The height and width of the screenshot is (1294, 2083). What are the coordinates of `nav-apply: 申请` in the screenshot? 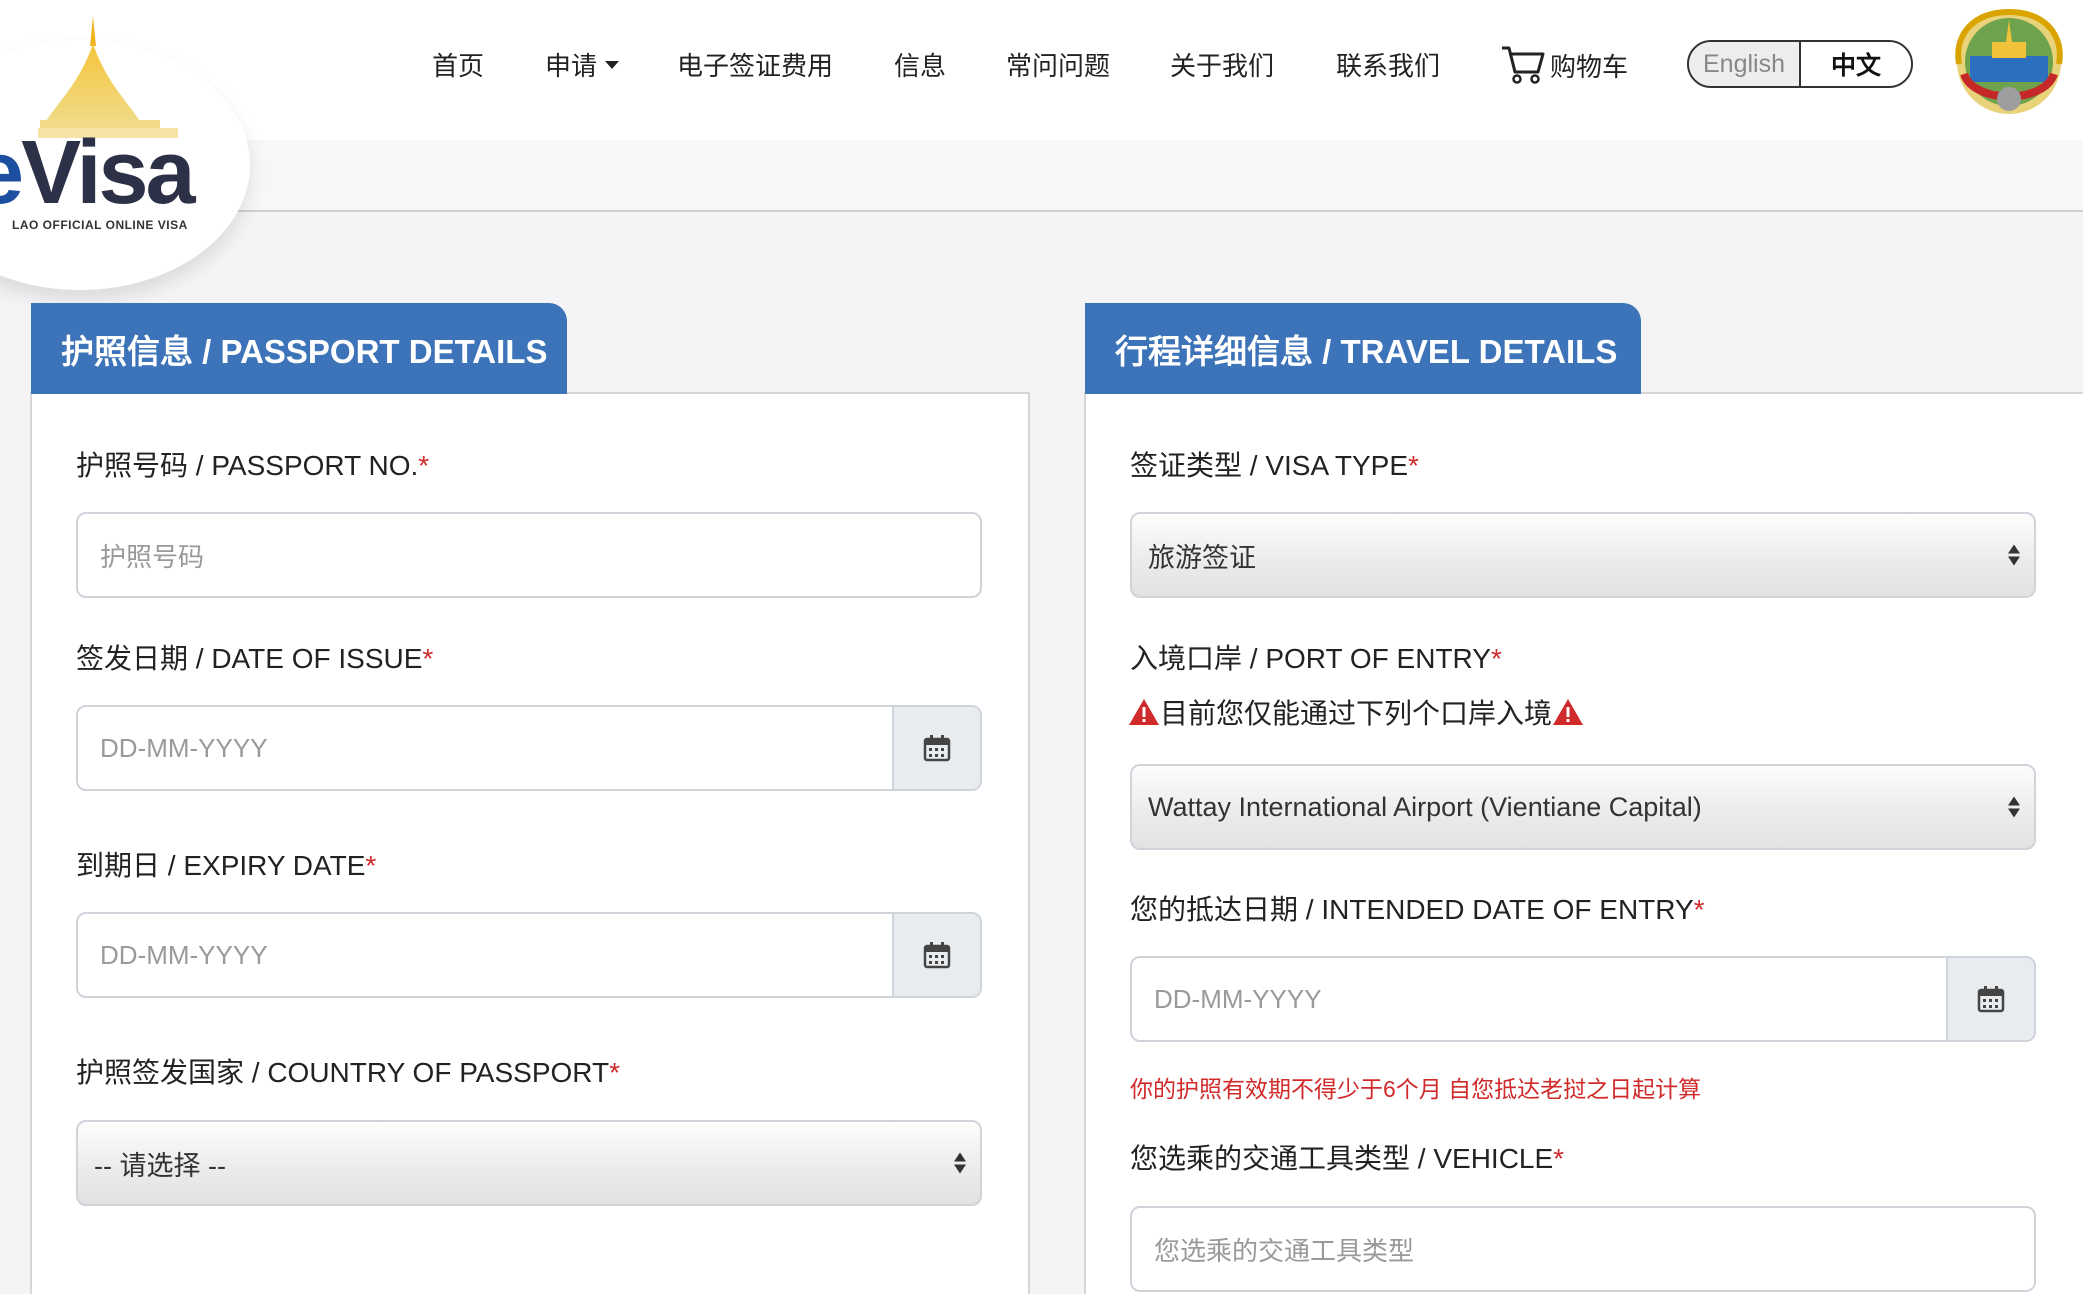 It's located at (582, 64).